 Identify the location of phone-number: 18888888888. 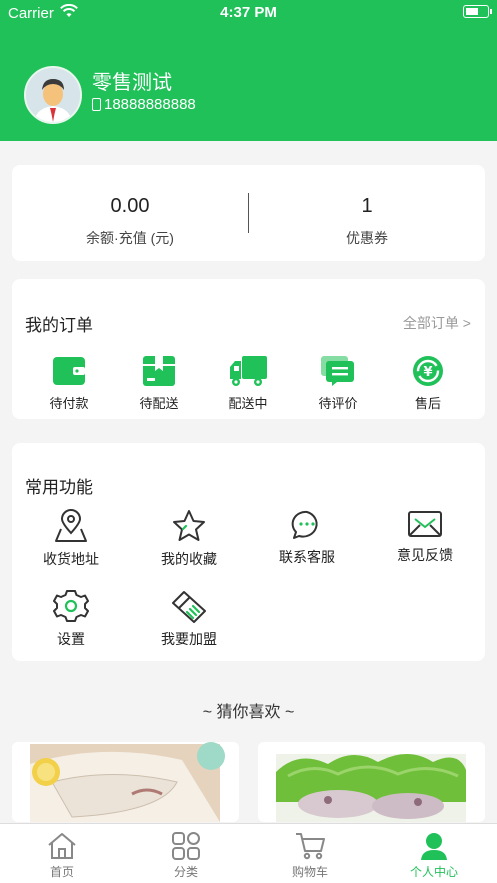
(150, 104).